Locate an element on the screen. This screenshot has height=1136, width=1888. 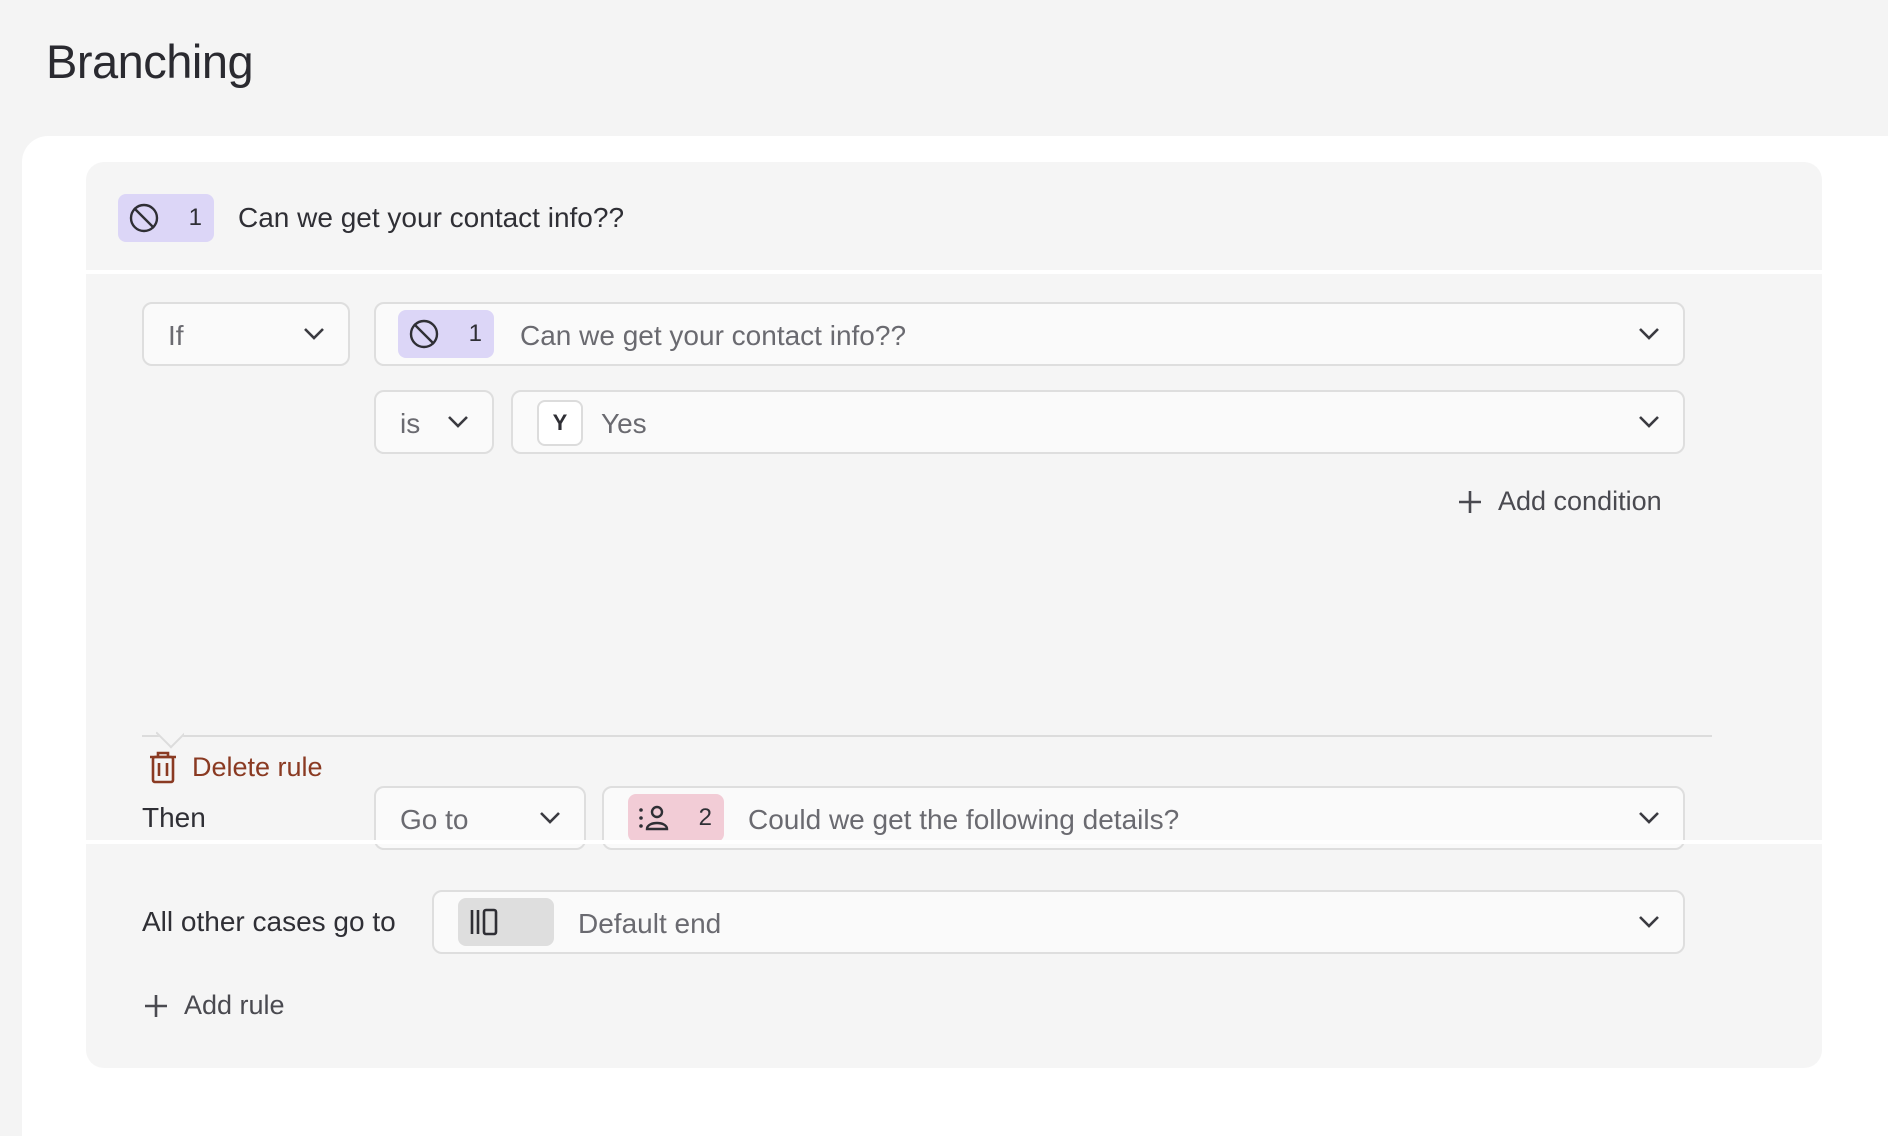
divider is located at coordinates (927, 736).